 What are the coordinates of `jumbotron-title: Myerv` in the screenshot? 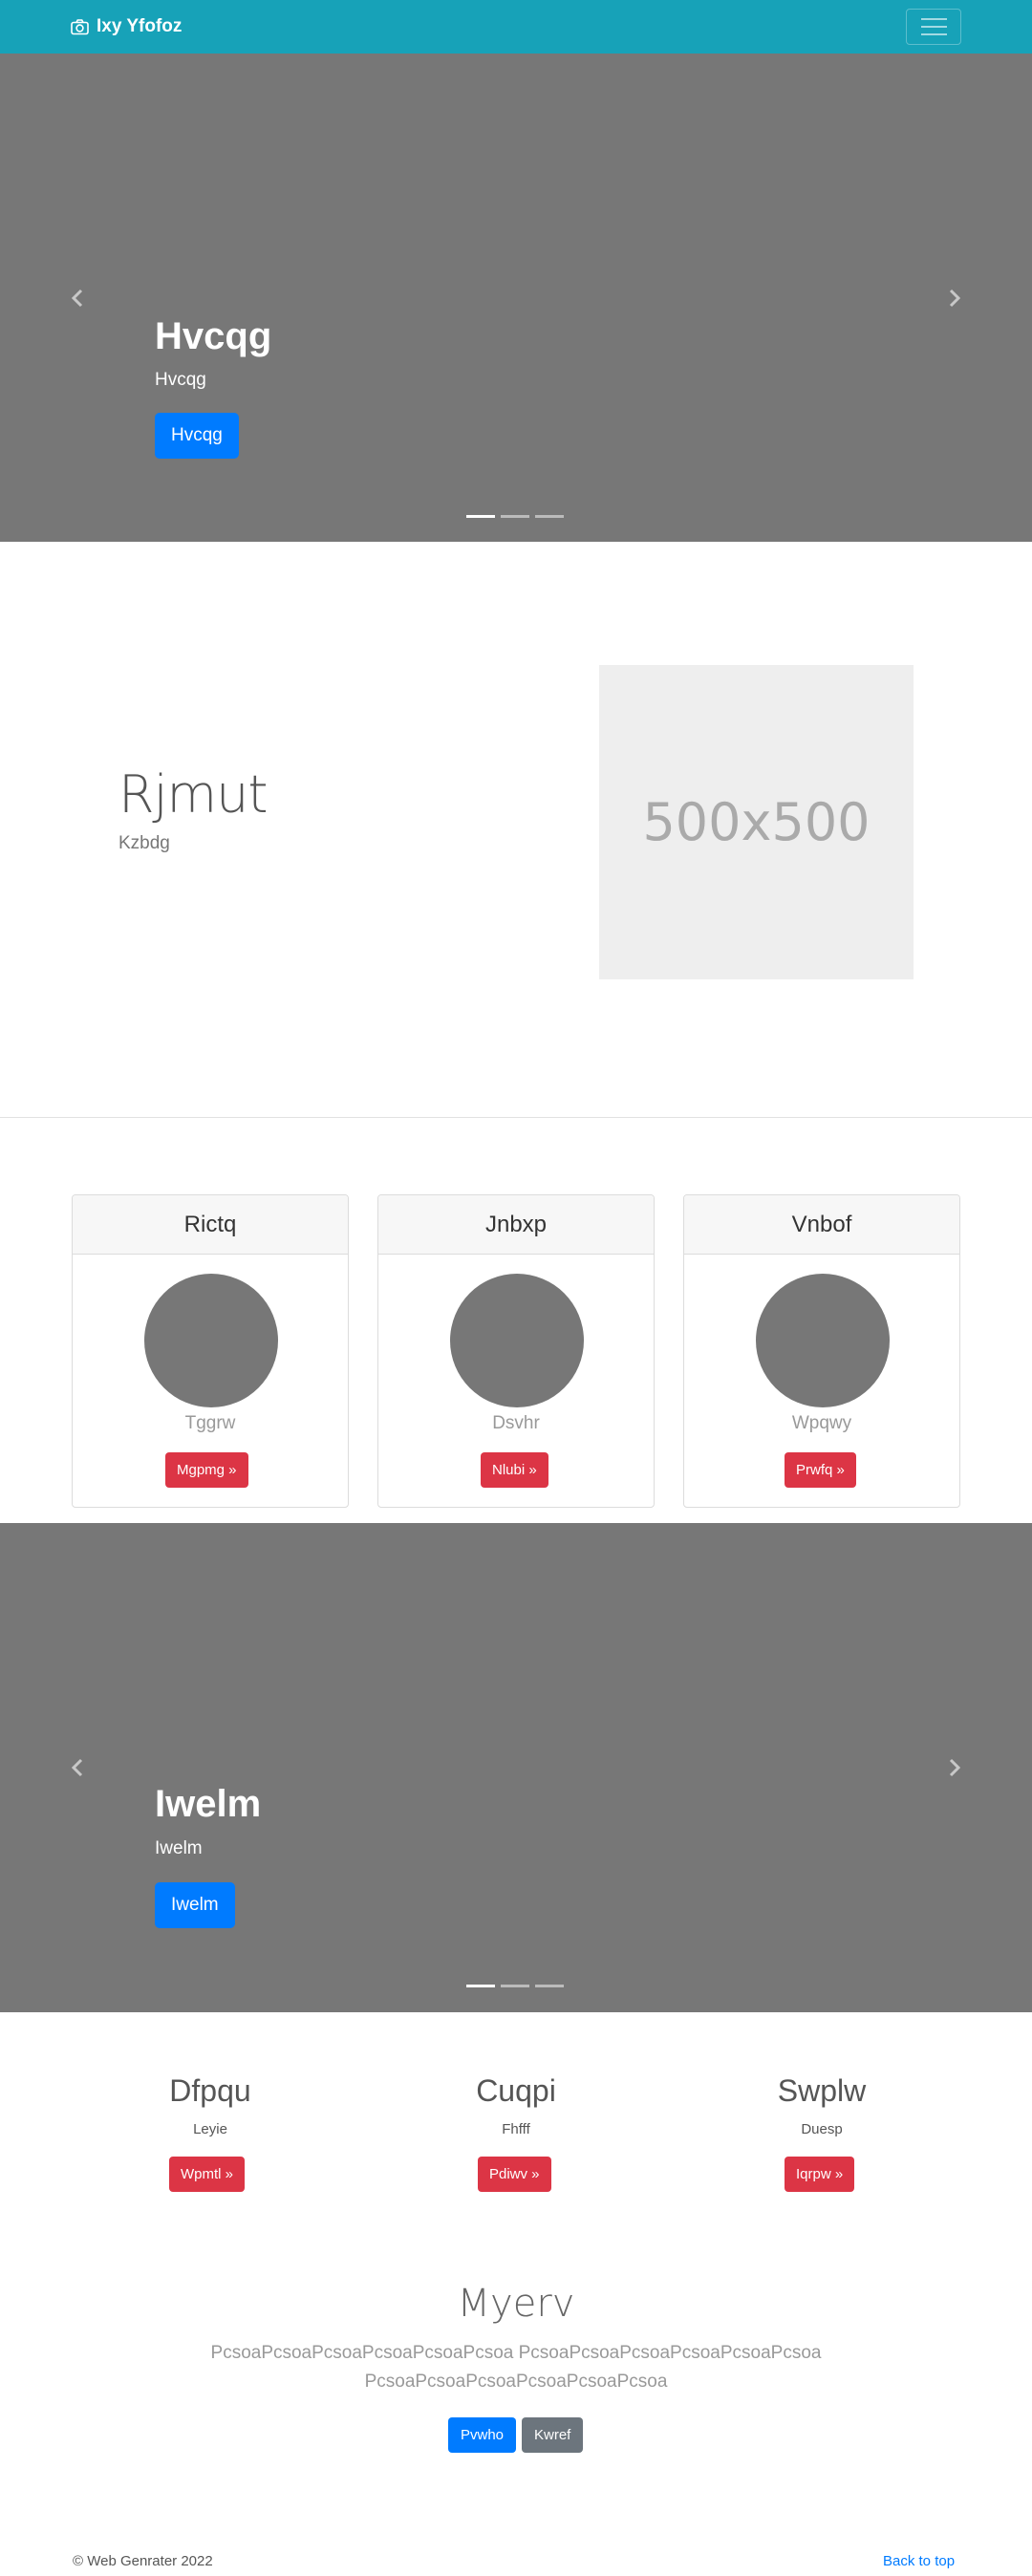 It's located at (516, 2304).